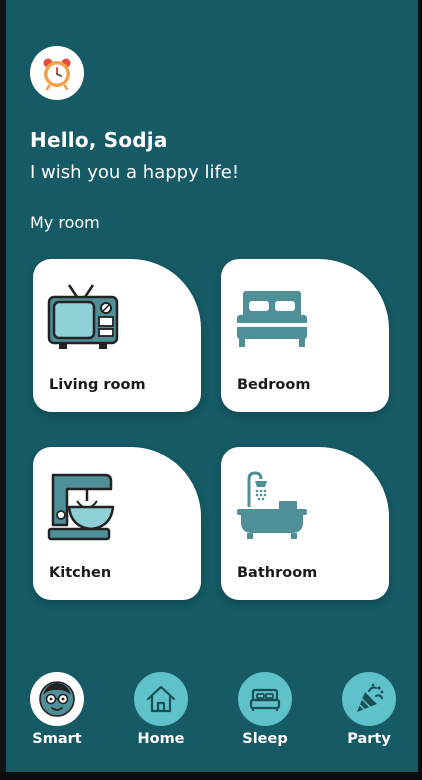 This screenshot has width=422, height=780. I want to click on stand-mixer-icon, so click(81, 507).